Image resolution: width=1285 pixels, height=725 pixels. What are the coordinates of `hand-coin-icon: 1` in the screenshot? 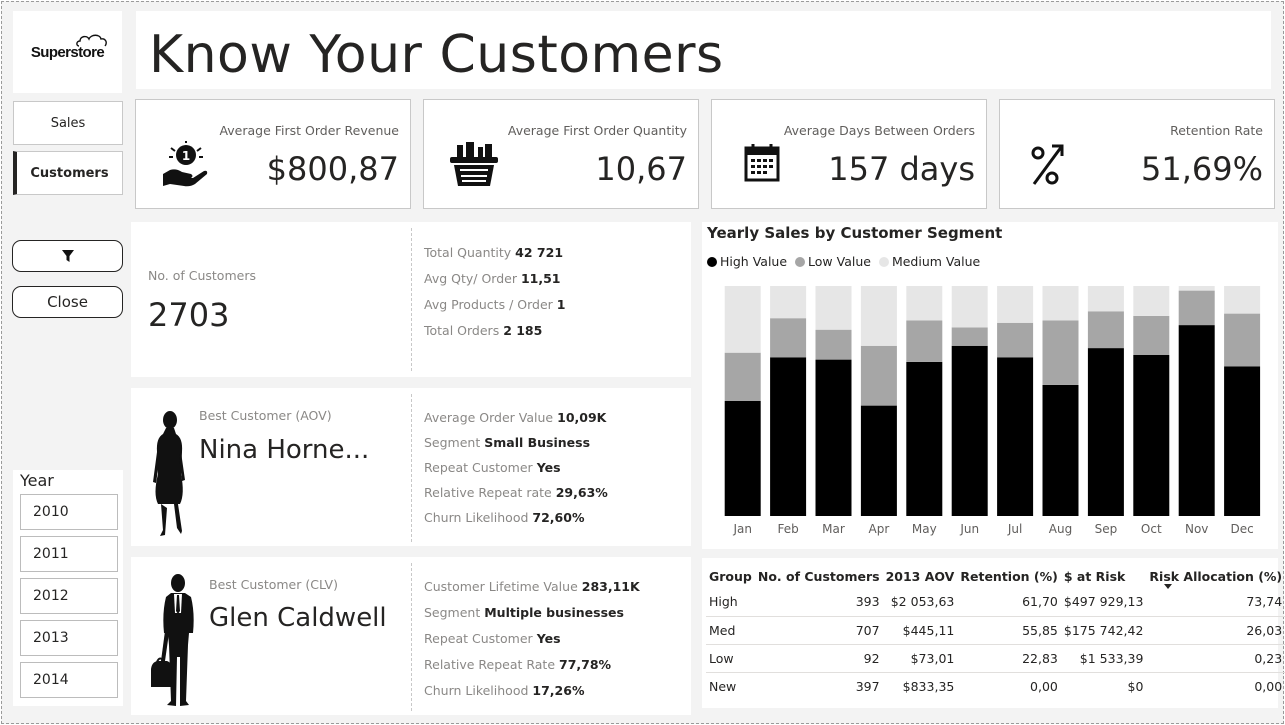 It's located at (185, 164).